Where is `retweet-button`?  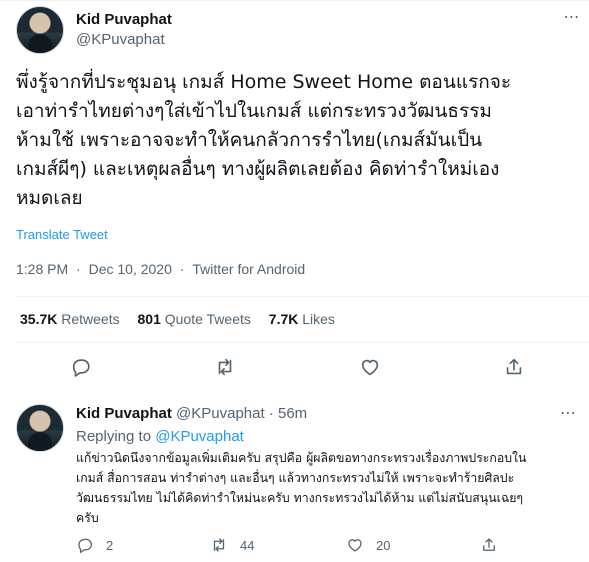 retweet-button is located at coordinates (226, 367).